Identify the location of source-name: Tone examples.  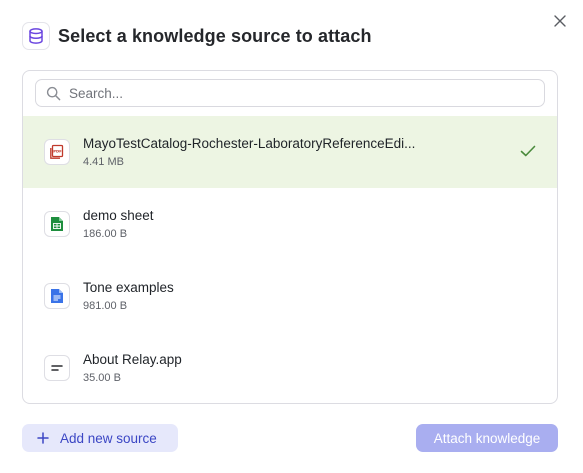
(128, 287).